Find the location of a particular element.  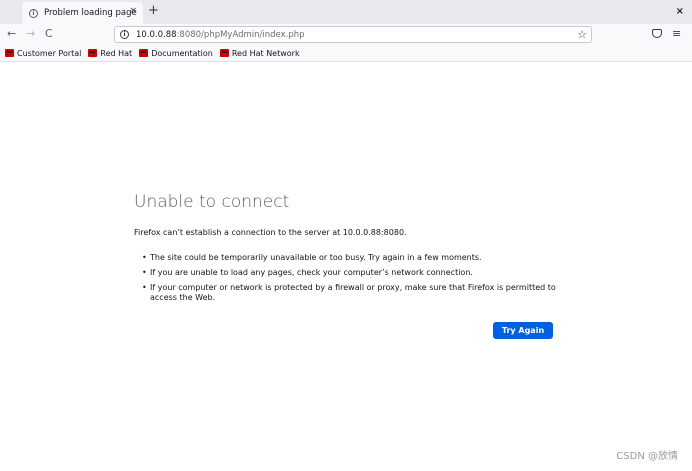

url-text: 10.0.0.88:8080/phpMyAdmin/index.php is located at coordinates (220, 35).